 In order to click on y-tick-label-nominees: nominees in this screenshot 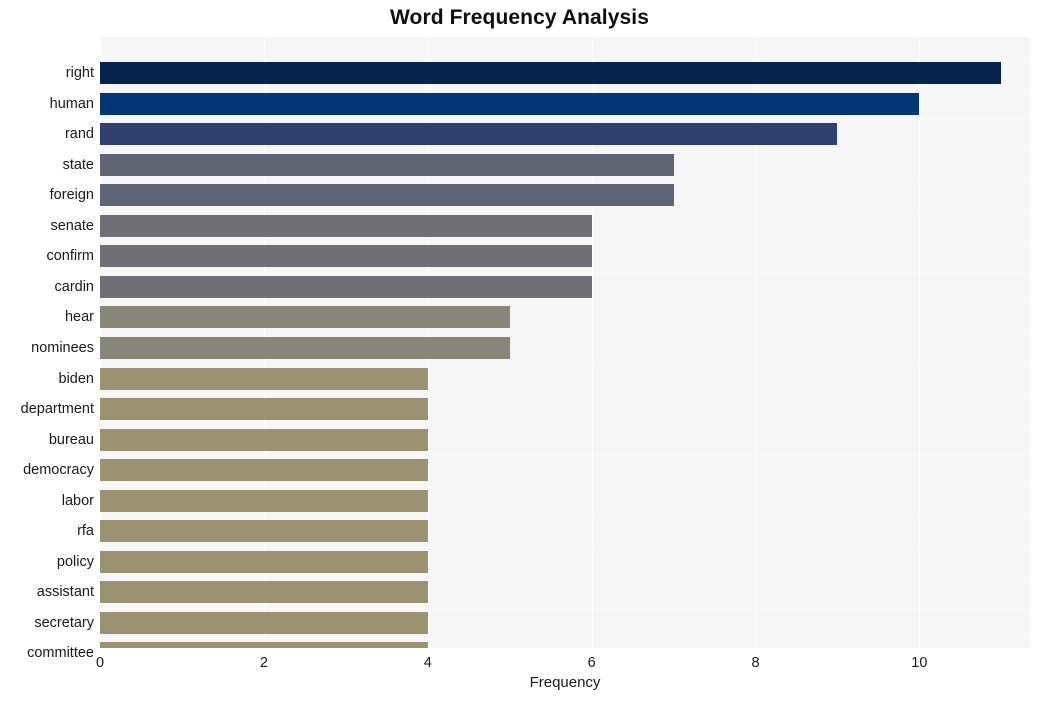, I will do `click(62, 347)`.